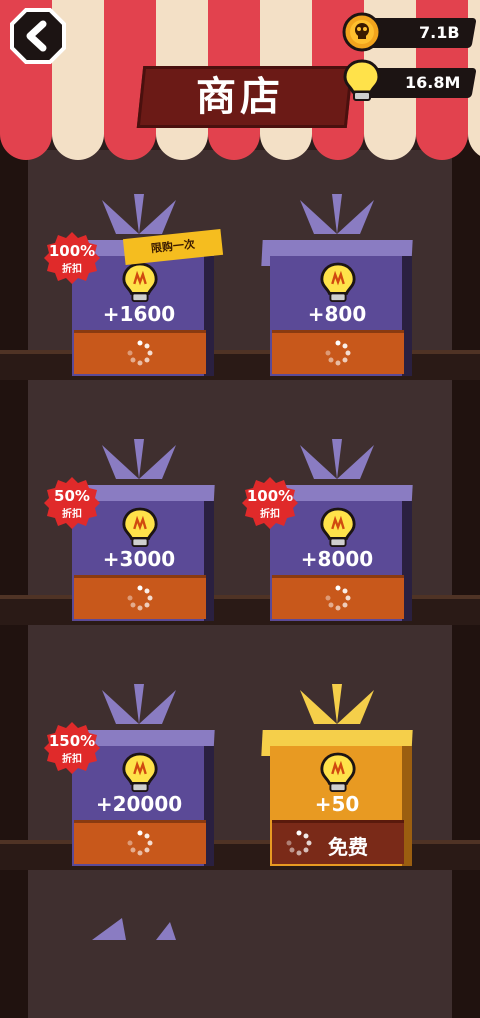 Image resolution: width=480 pixels, height=1018 pixels. Describe the element at coordinates (139, 314) in the screenshot. I see `reward-amount: +1600` at that location.